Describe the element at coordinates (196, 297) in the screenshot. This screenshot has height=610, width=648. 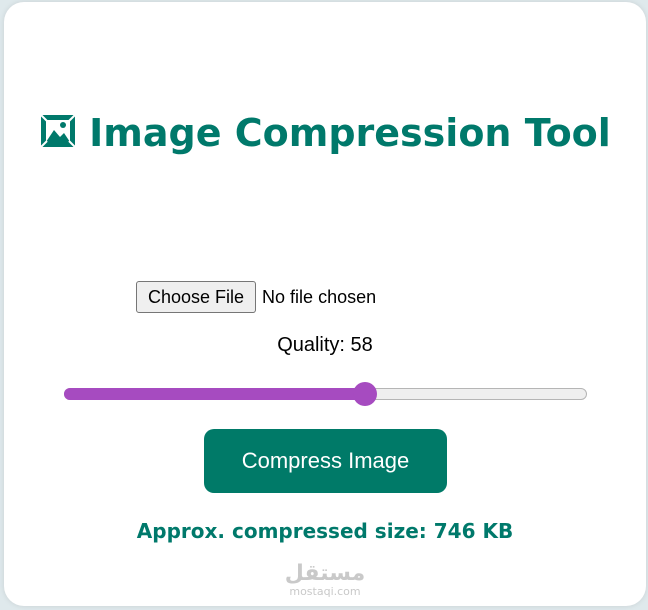
I see `choose-file-button: Choose File` at that location.